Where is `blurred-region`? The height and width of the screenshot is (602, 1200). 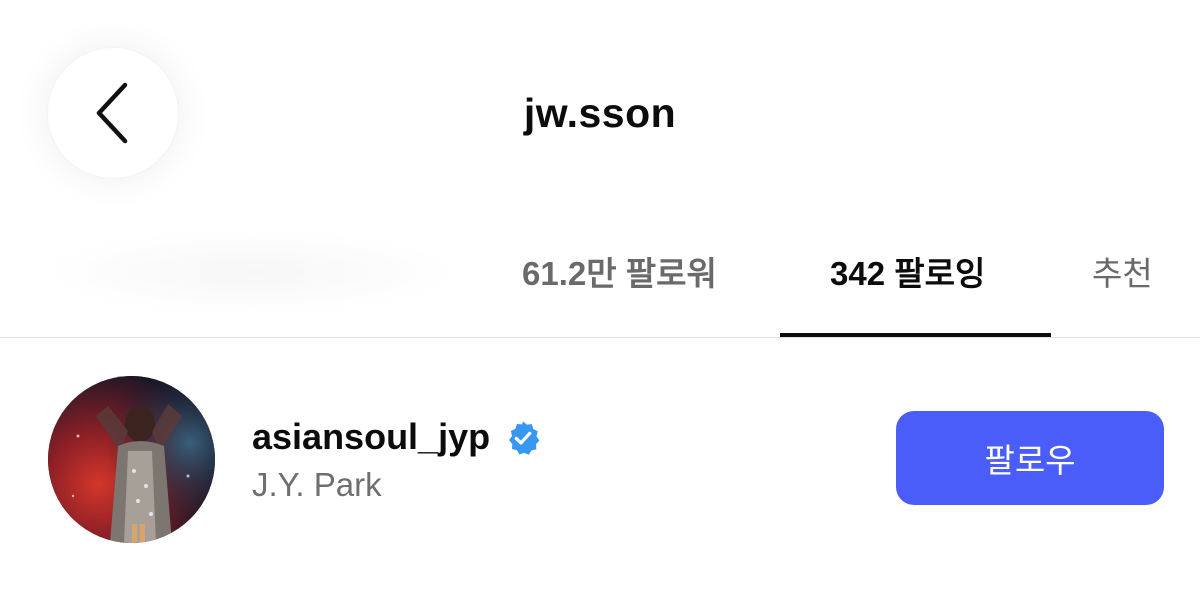
blurred-region is located at coordinates (250, 272).